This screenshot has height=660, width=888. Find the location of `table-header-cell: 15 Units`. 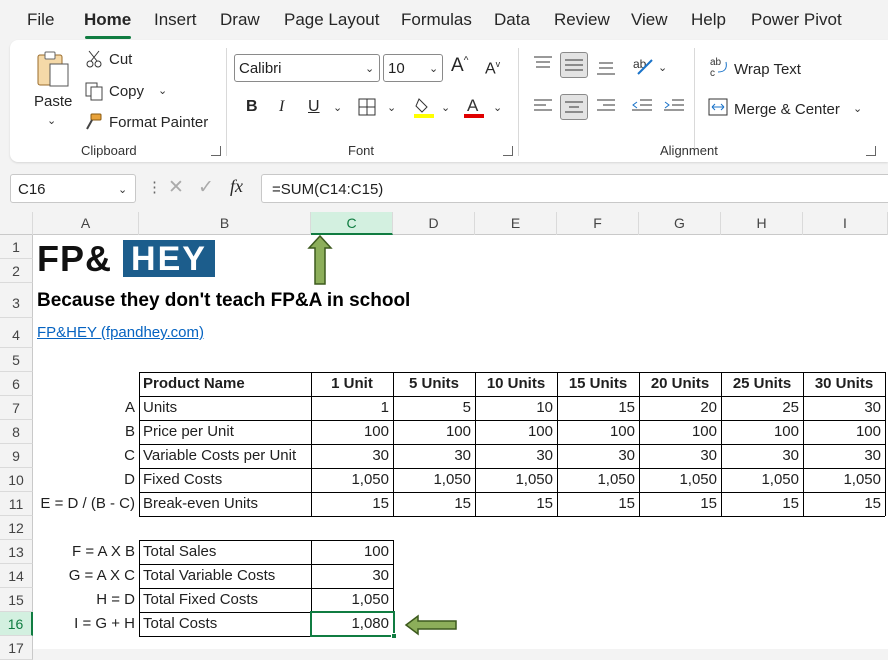

table-header-cell: 15 Units is located at coordinates (598, 383).